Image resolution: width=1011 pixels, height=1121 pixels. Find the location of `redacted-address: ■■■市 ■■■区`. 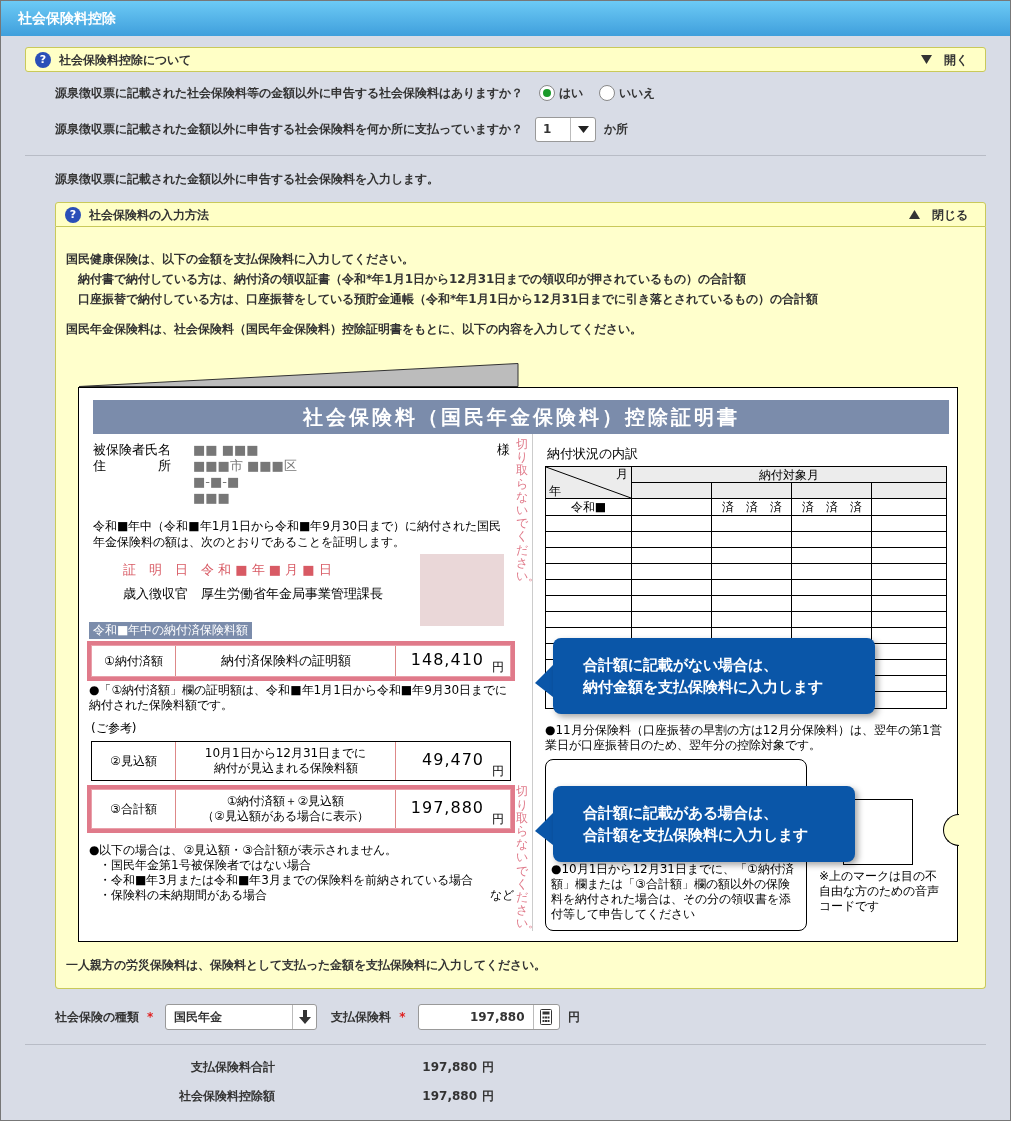

redacted-address: ■■■市 ■■■区 is located at coordinates (245, 466).